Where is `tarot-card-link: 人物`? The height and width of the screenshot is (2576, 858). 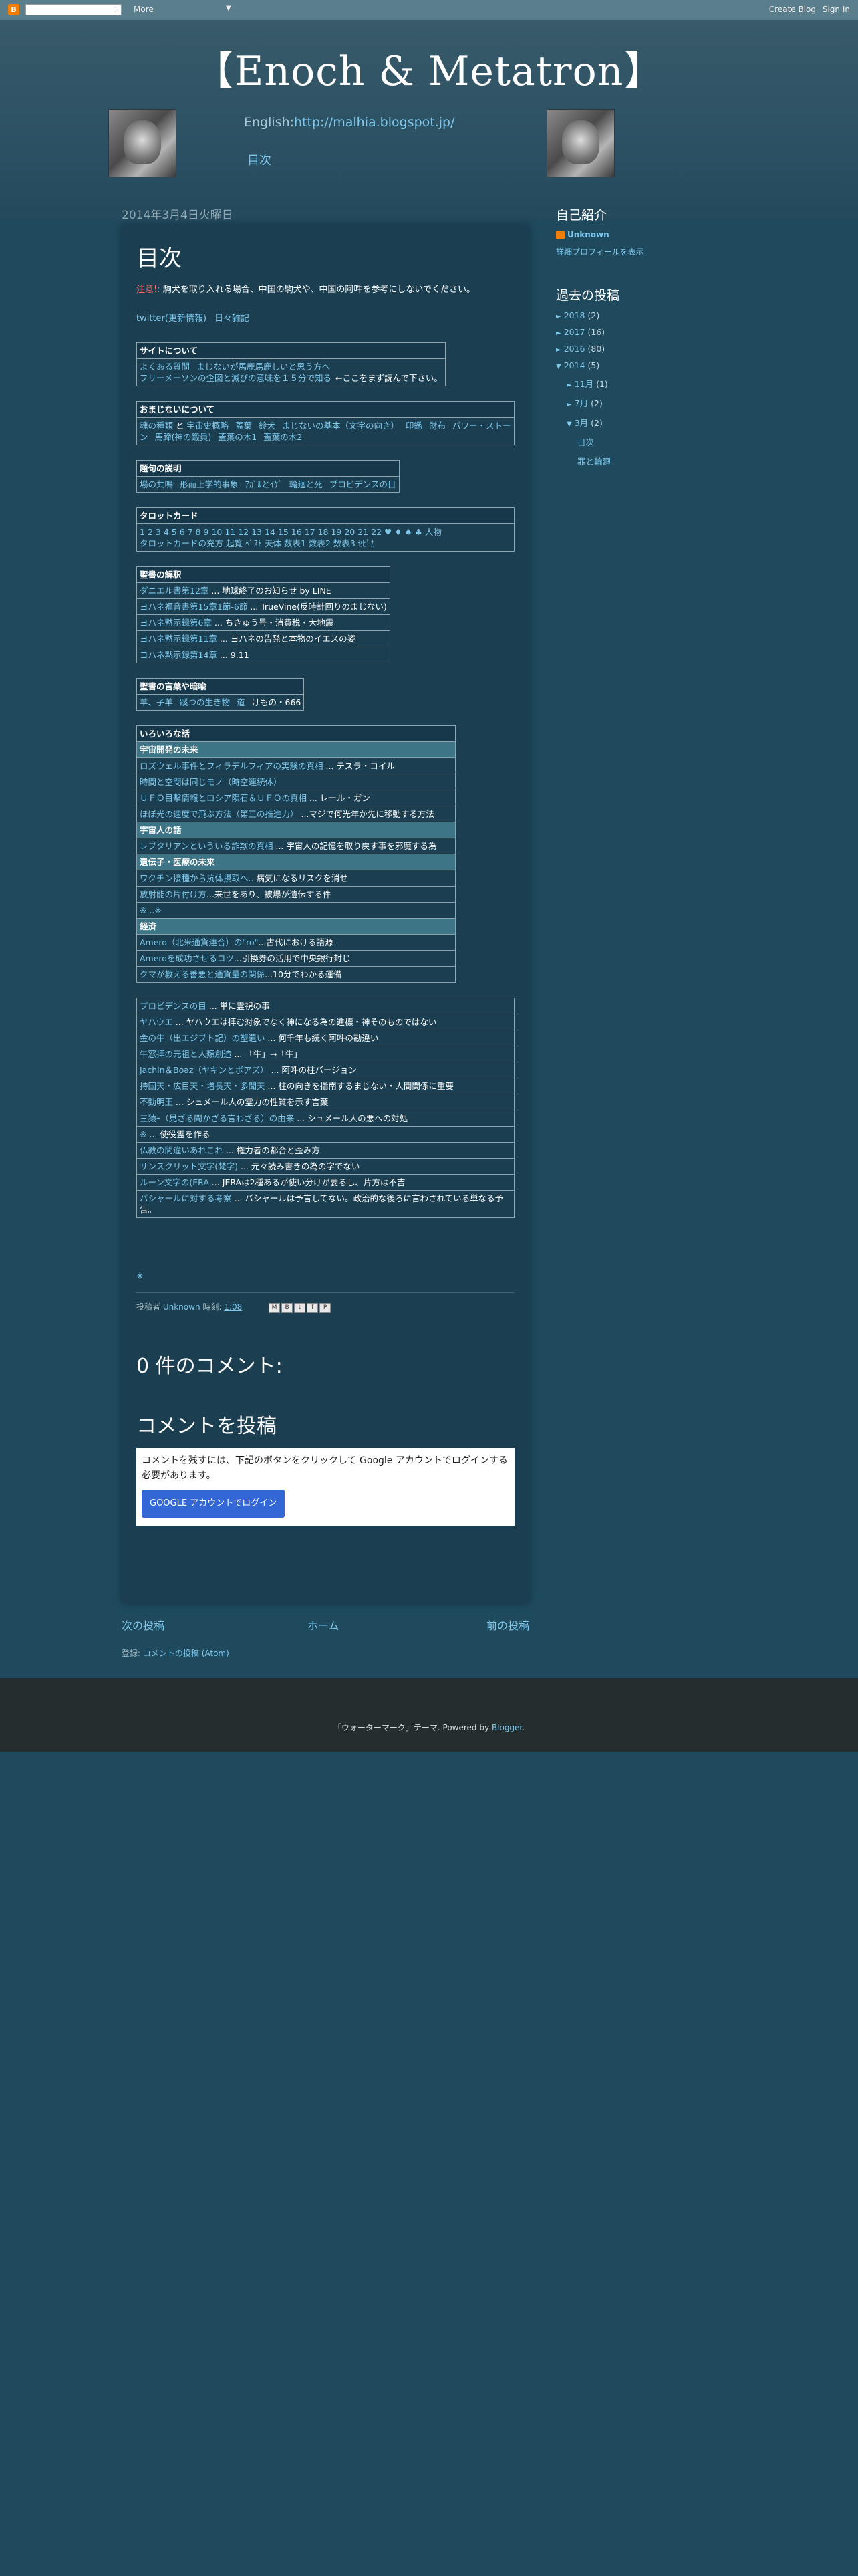 tarot-card-link: 人物 is located at coordinates (433, 532).